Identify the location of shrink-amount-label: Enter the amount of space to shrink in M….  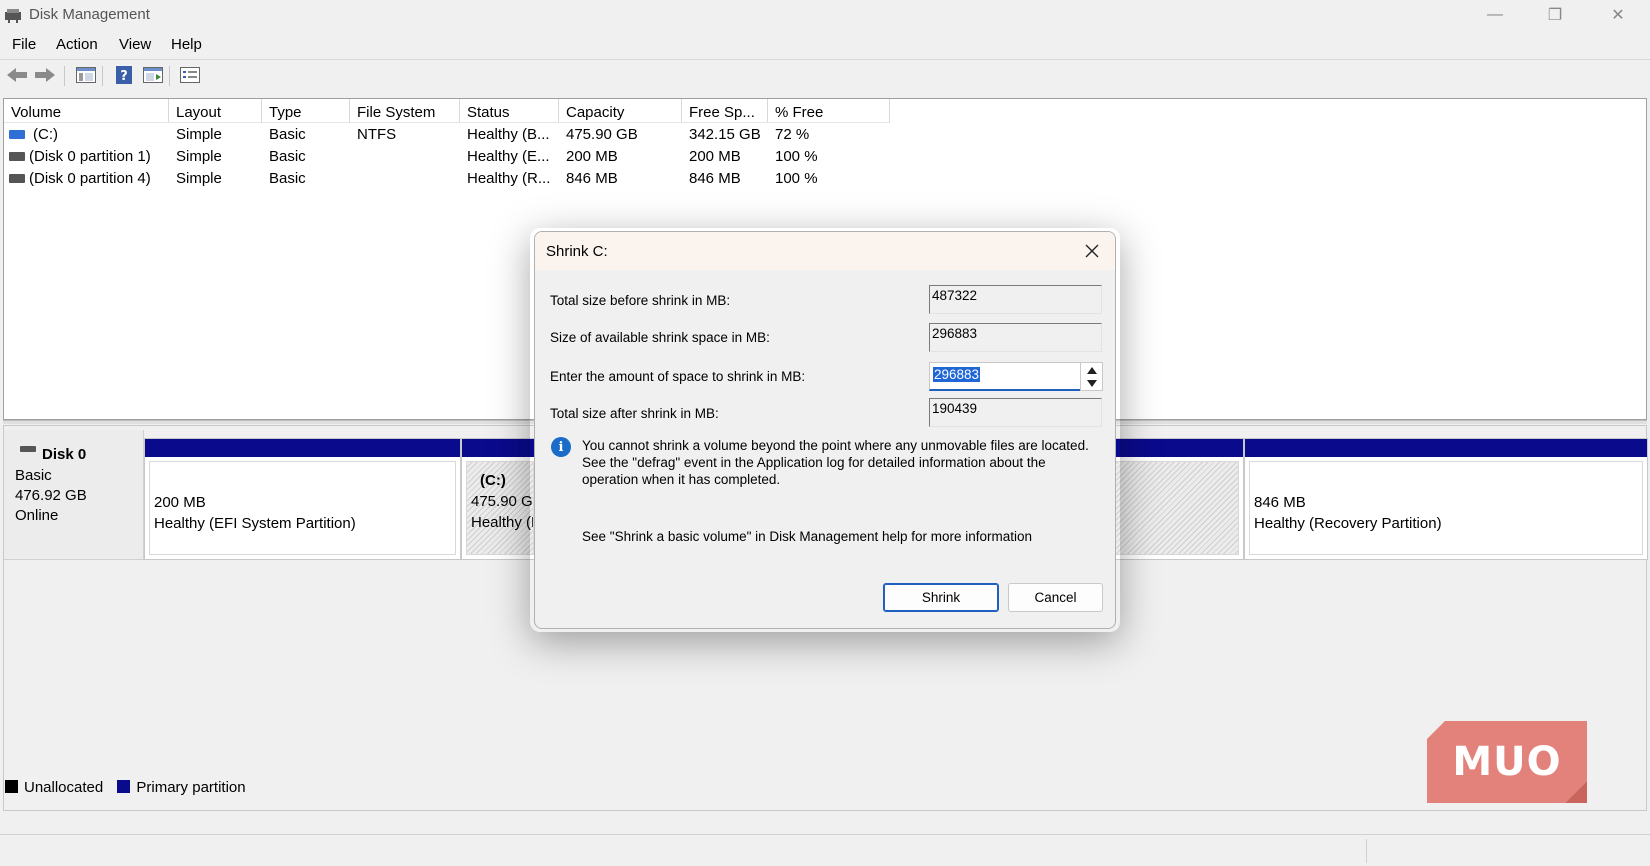
(678, 376).